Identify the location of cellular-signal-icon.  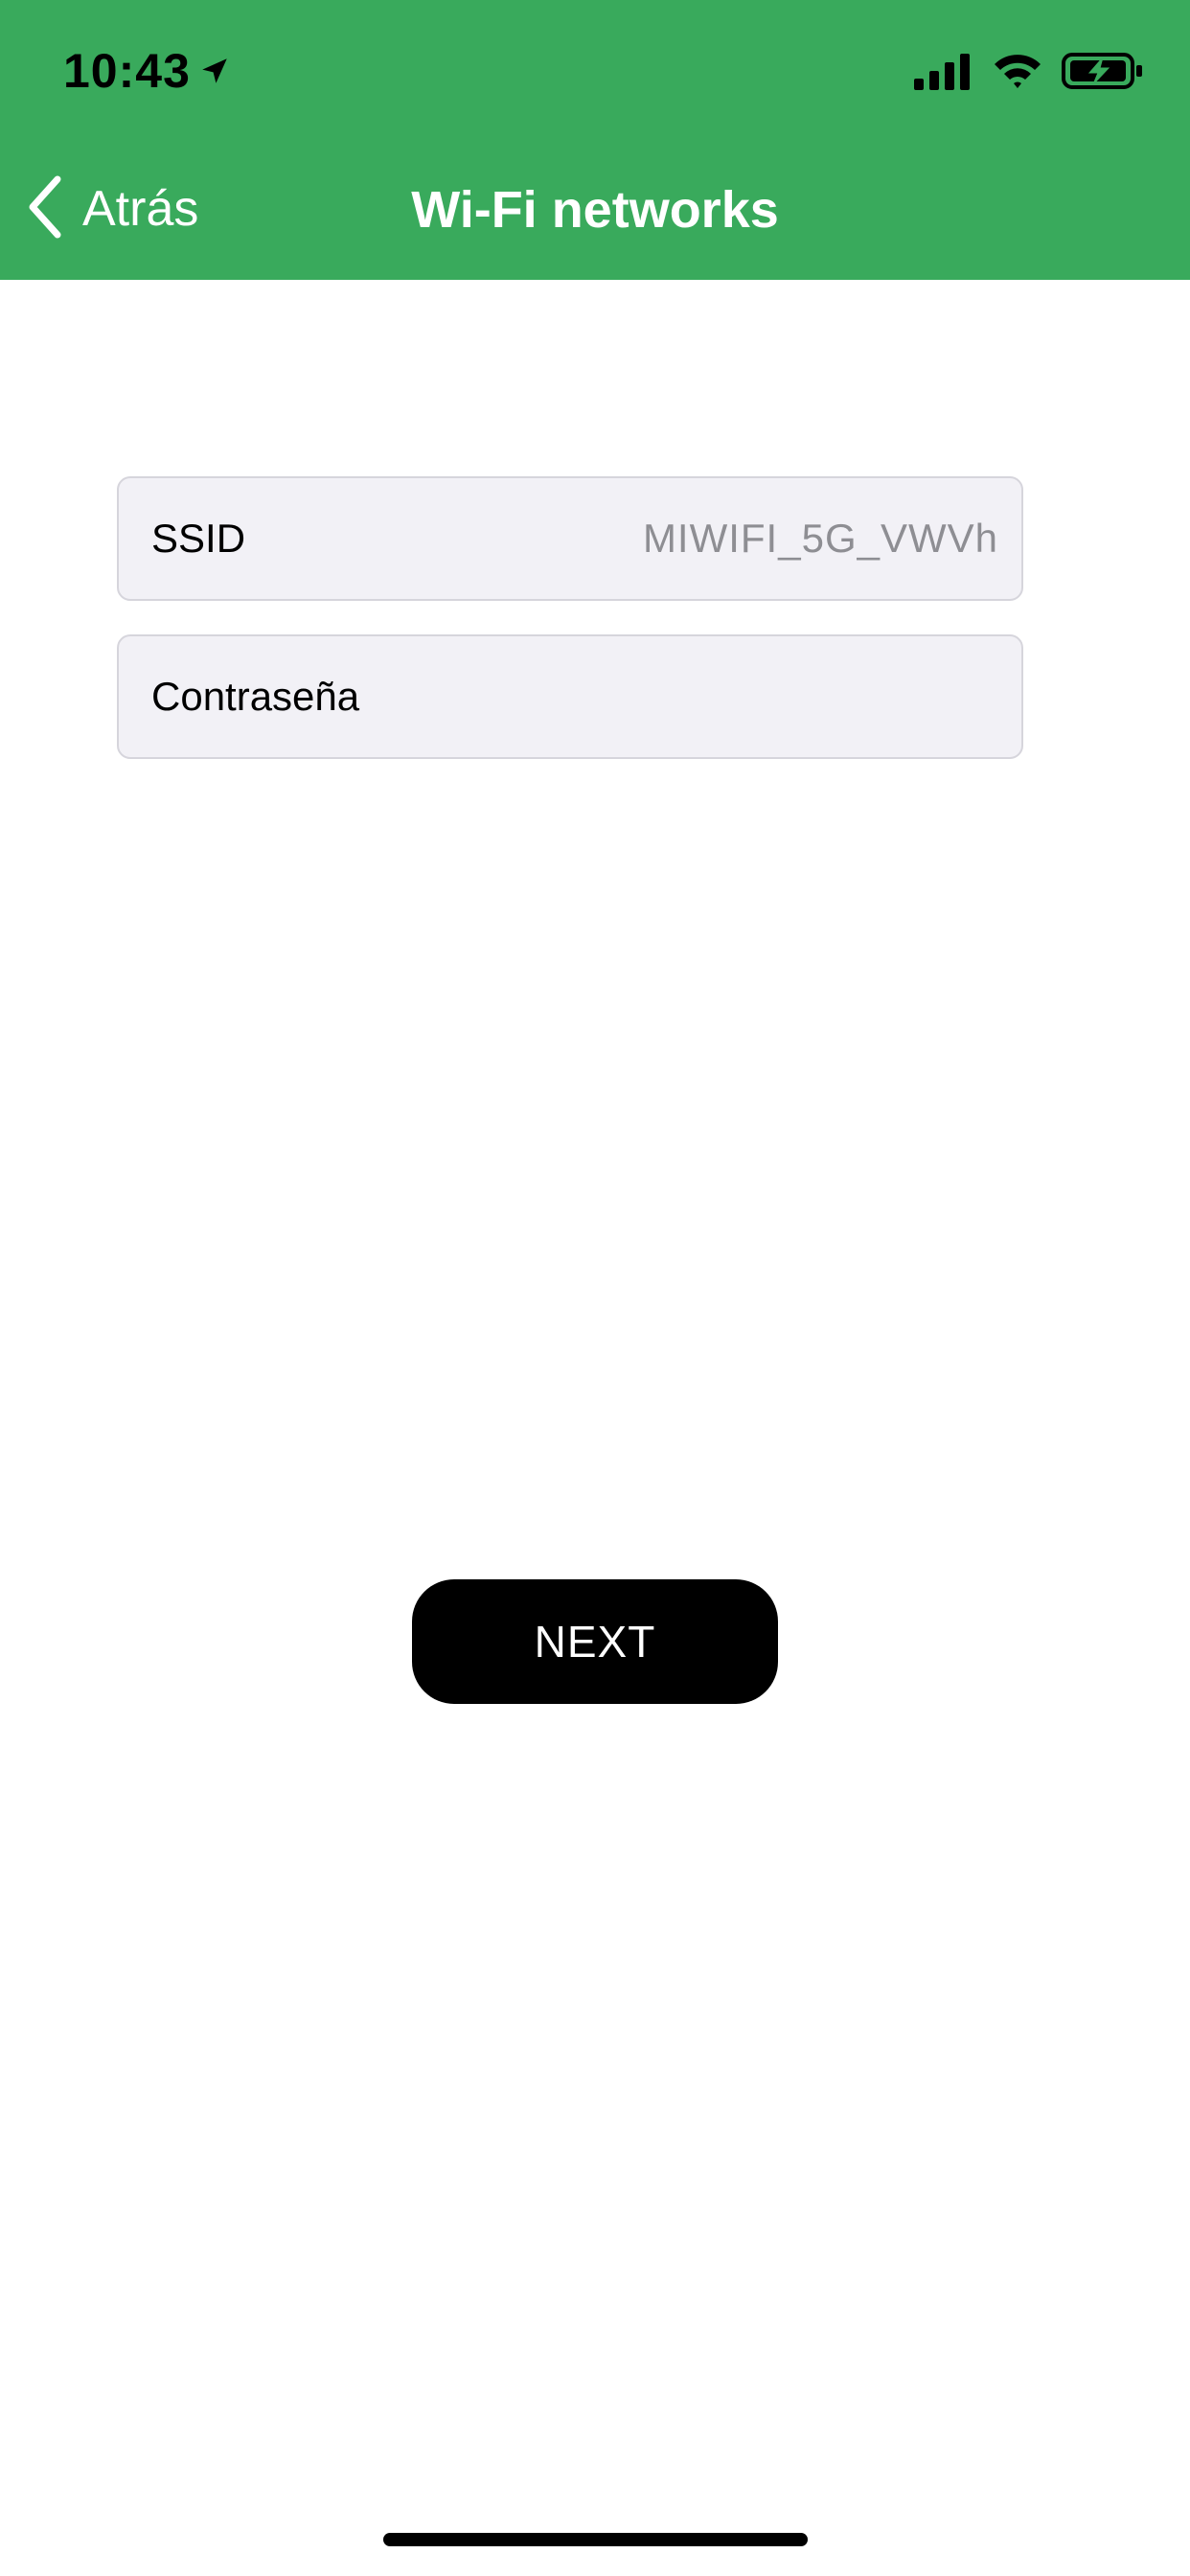
(944, 73).